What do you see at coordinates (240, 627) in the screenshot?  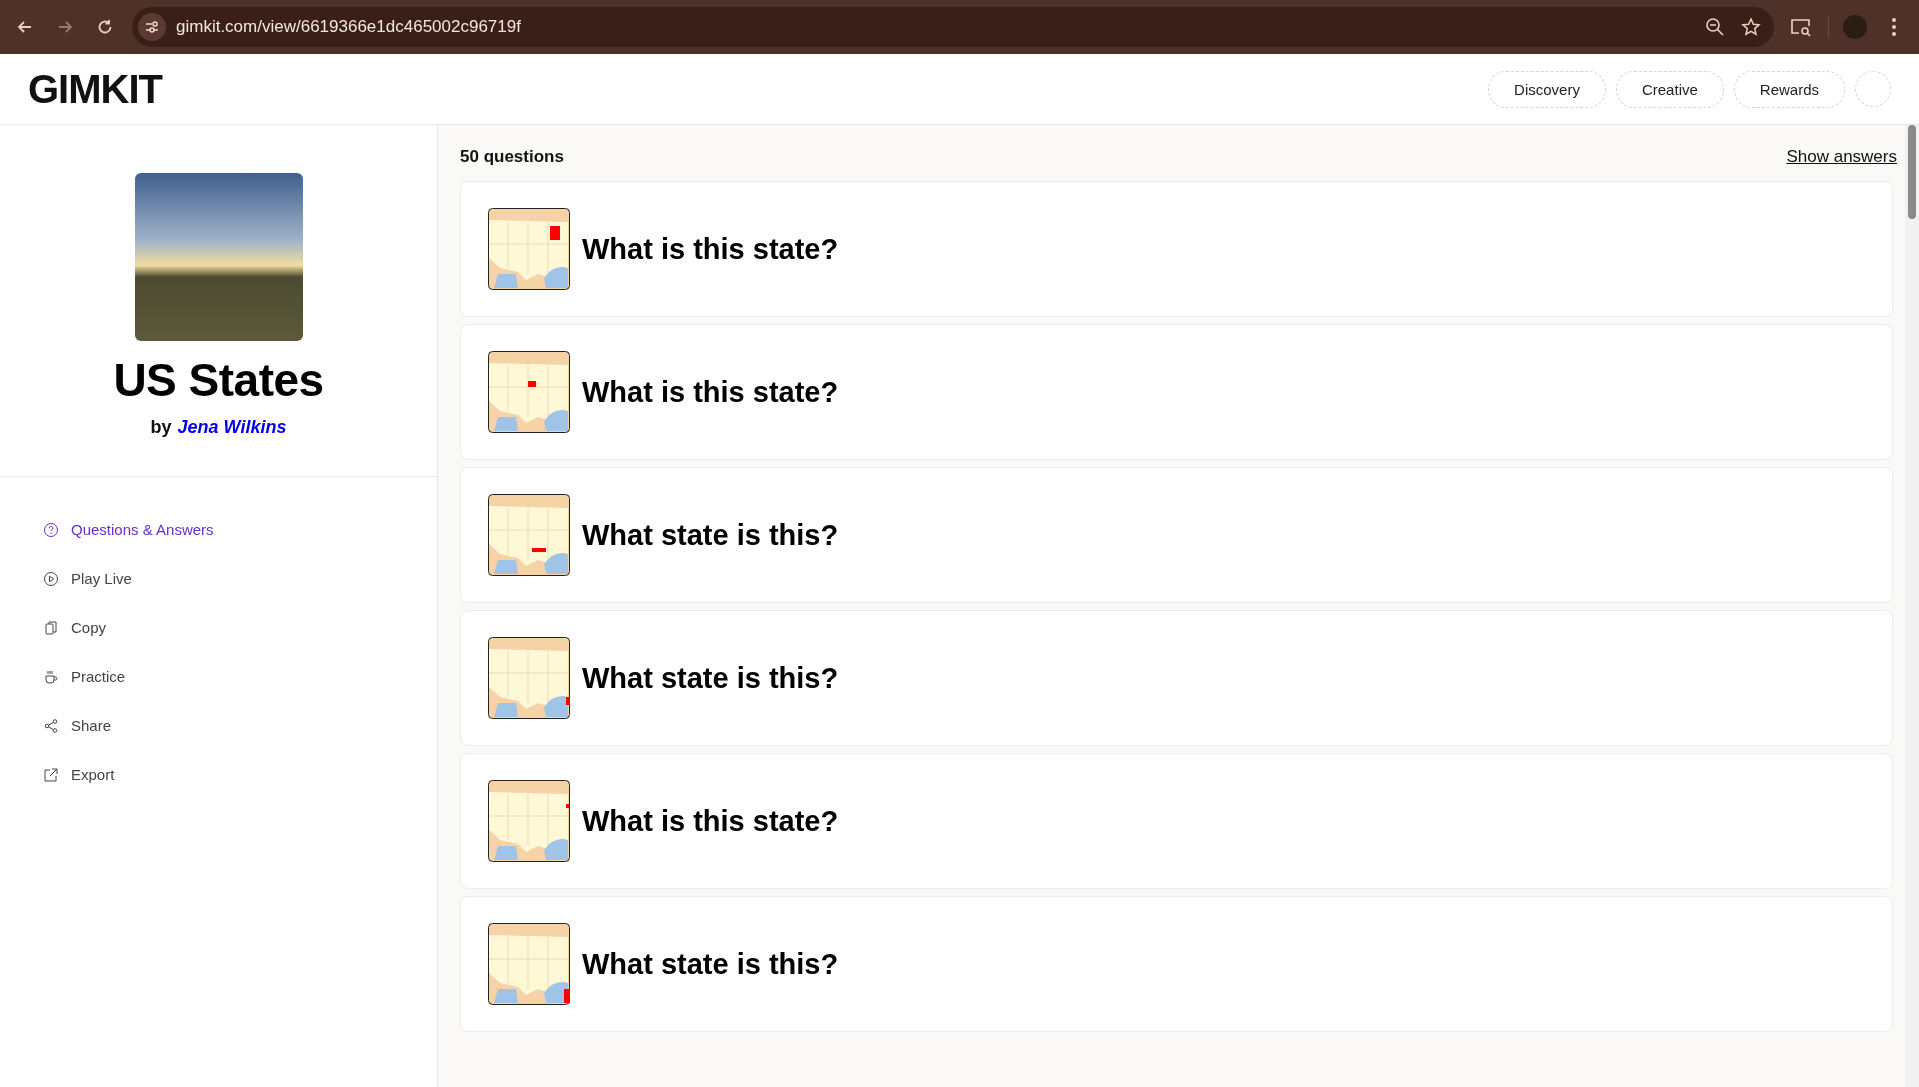 I see `sidebar-item: Copy` at bounding box center [240, 627].